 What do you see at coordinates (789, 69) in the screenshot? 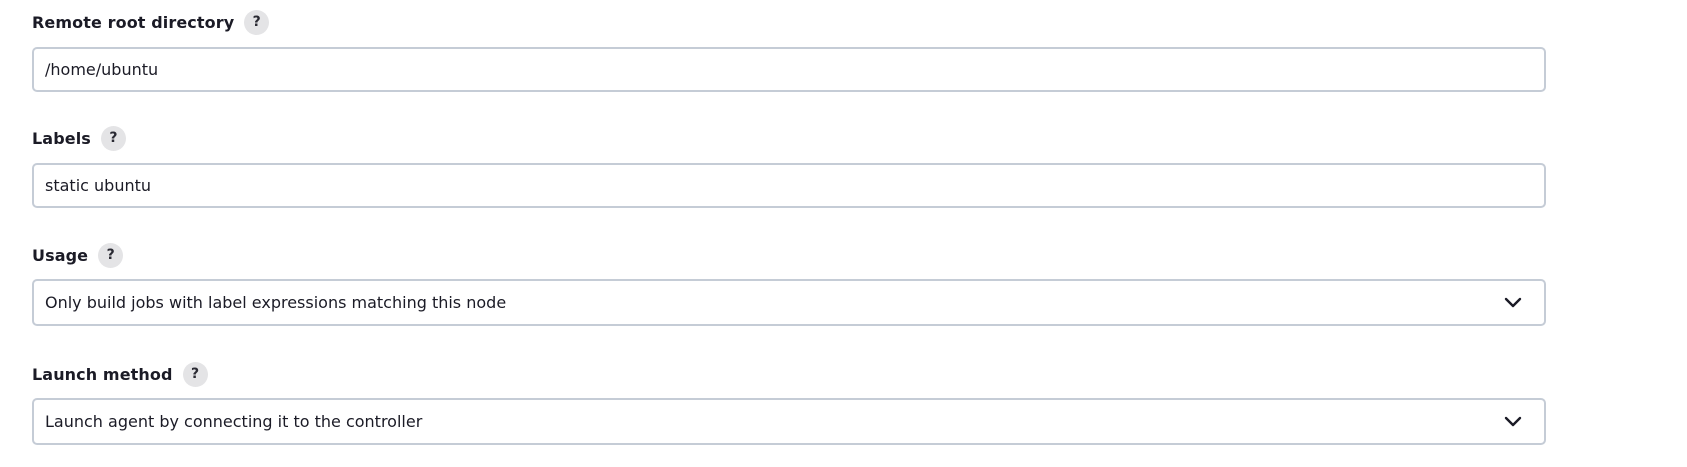
I see `remote-root-directory-input: /home/ubuntu` at bounding box center [789, 69].